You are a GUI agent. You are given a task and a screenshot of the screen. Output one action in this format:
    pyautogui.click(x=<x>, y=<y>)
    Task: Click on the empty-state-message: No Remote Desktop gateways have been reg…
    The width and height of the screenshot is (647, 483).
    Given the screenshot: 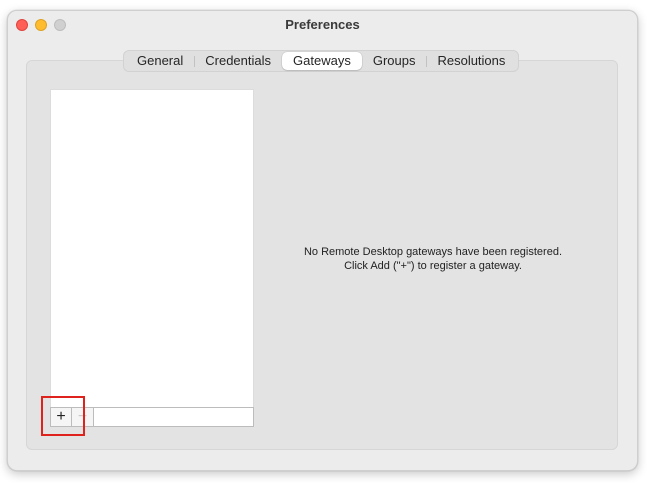 What is the action you would take?
    pyautogui.click(x=433, y=259)
    